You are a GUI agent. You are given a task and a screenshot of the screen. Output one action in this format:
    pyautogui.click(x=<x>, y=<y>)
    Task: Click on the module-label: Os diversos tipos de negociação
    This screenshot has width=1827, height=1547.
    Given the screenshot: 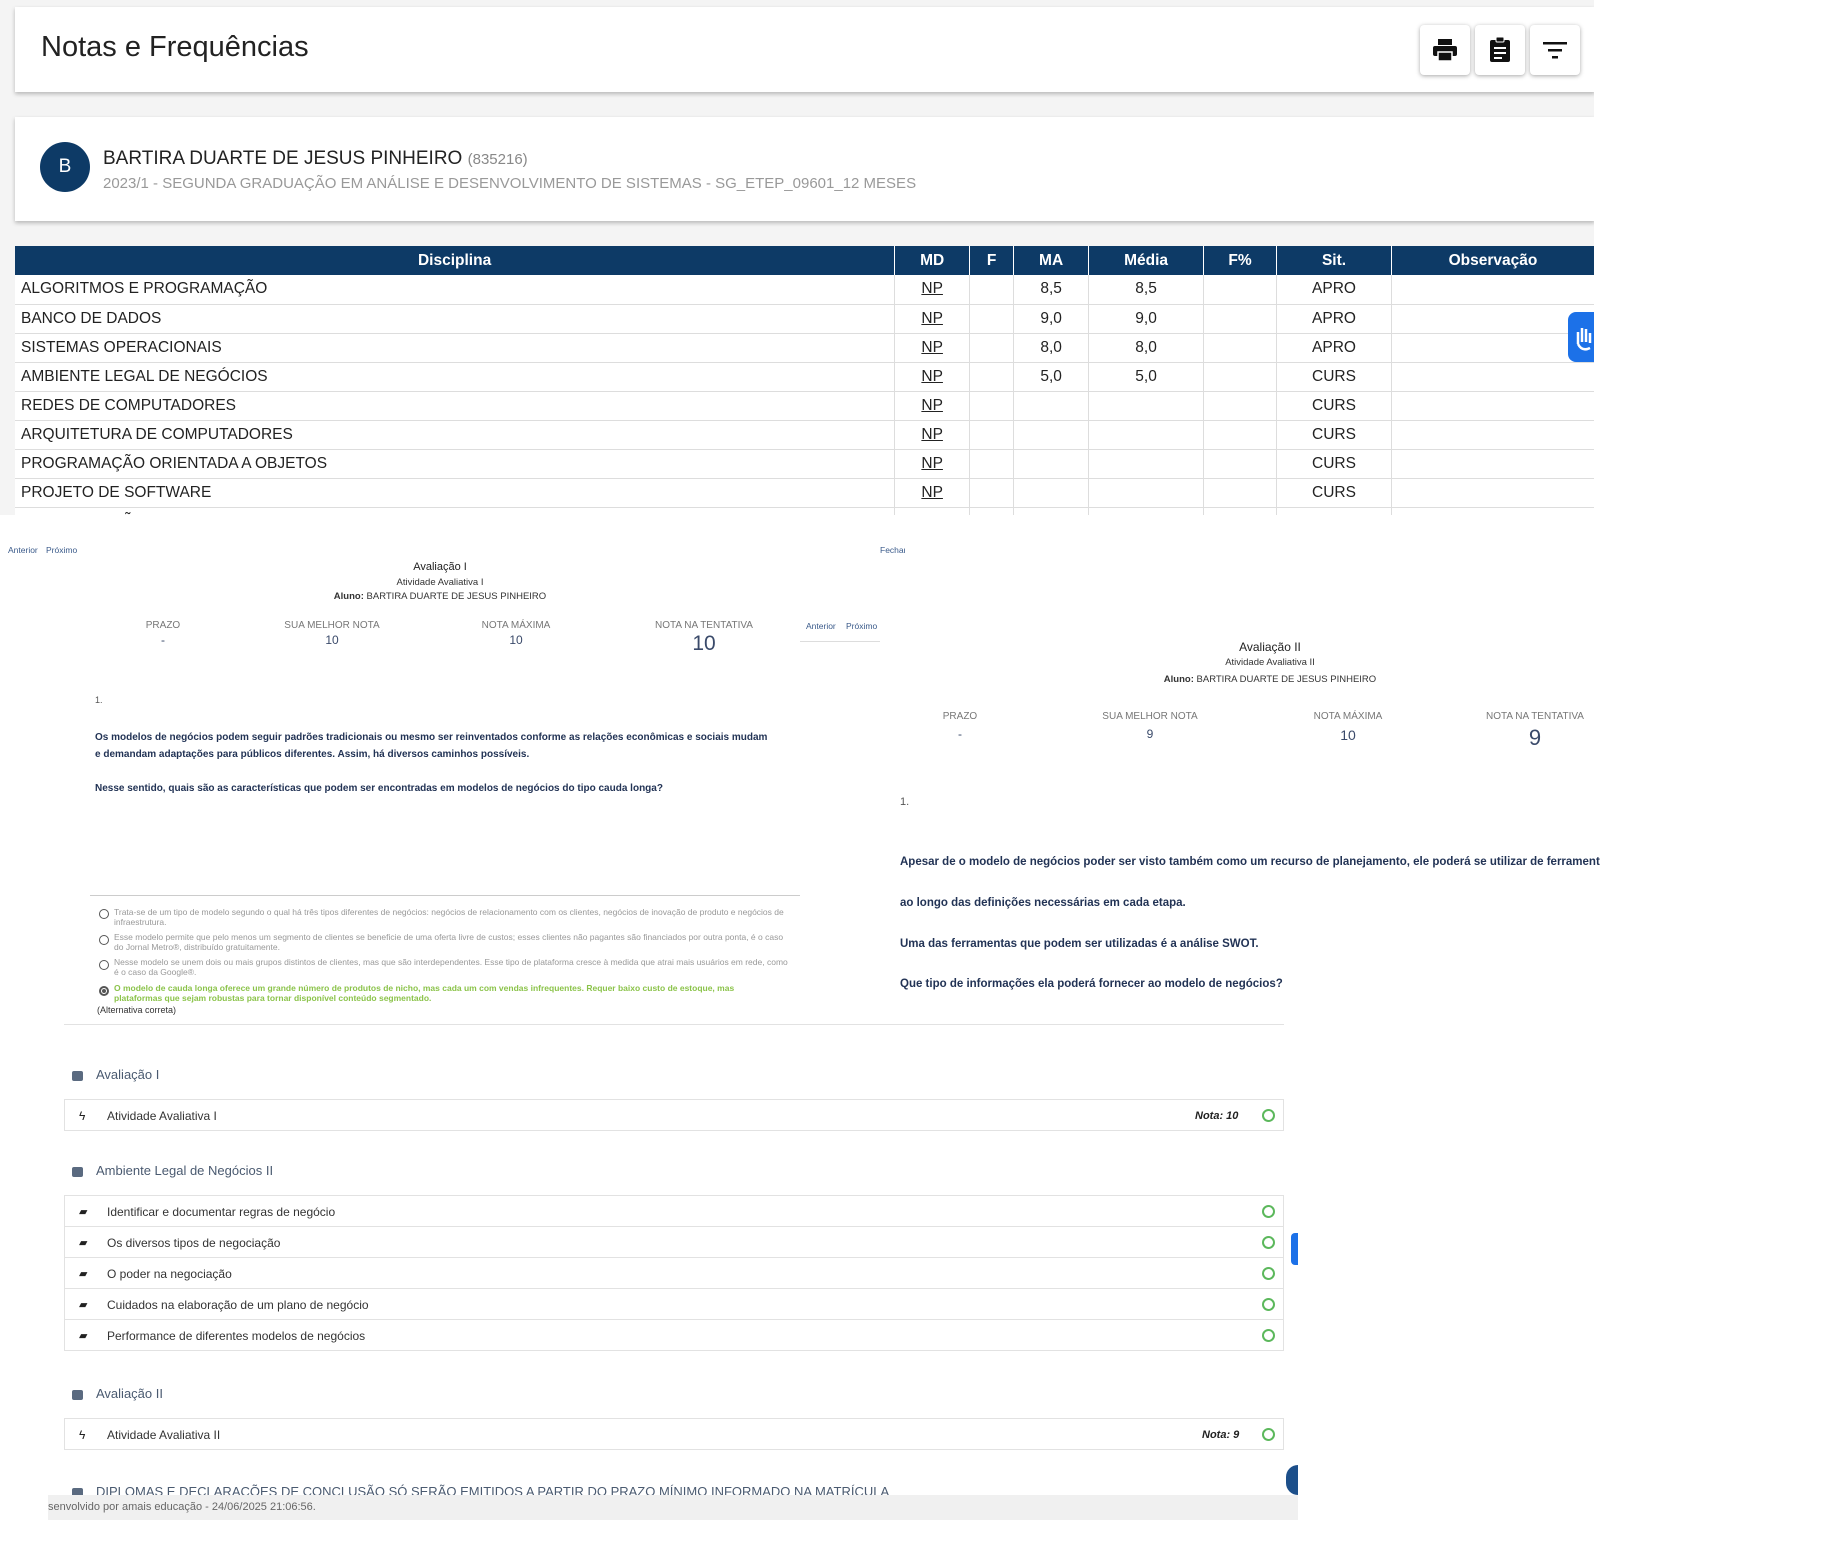 What is the action you would take?
    pyautogui.click(x=194, y=1243)
    